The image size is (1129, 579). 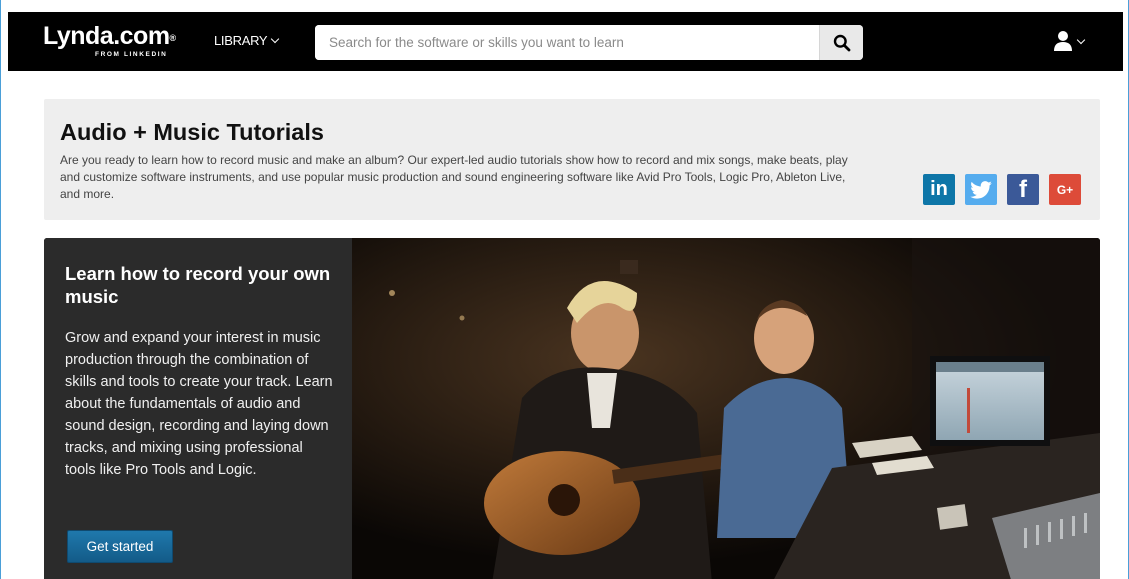 What do you see at coordinates (120, 546) in the screenshot?
I see `get-started-button: Get started` at bounding box center [120, 546].